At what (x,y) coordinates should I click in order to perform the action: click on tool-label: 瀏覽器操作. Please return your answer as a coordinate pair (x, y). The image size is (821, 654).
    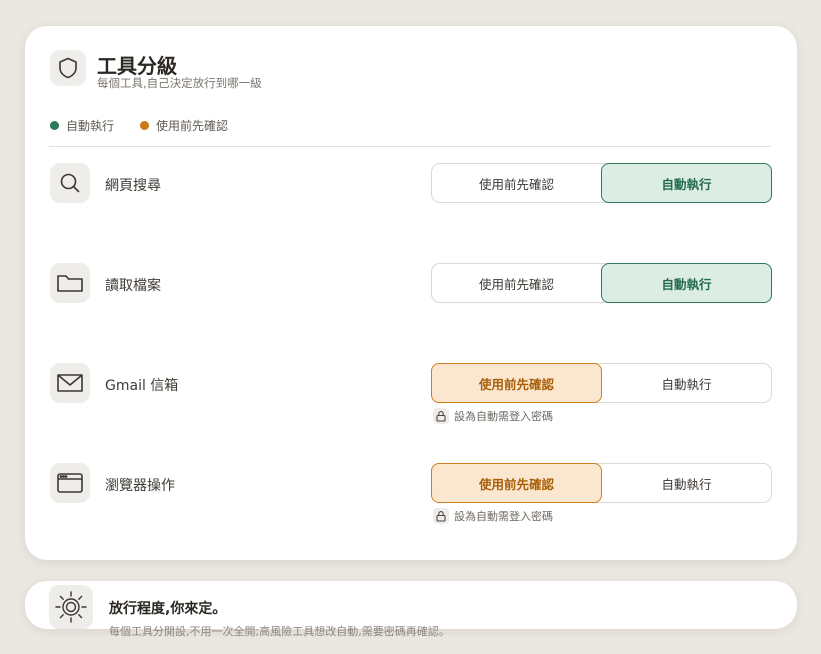
    Looking at the image, I should click on (140, 486).